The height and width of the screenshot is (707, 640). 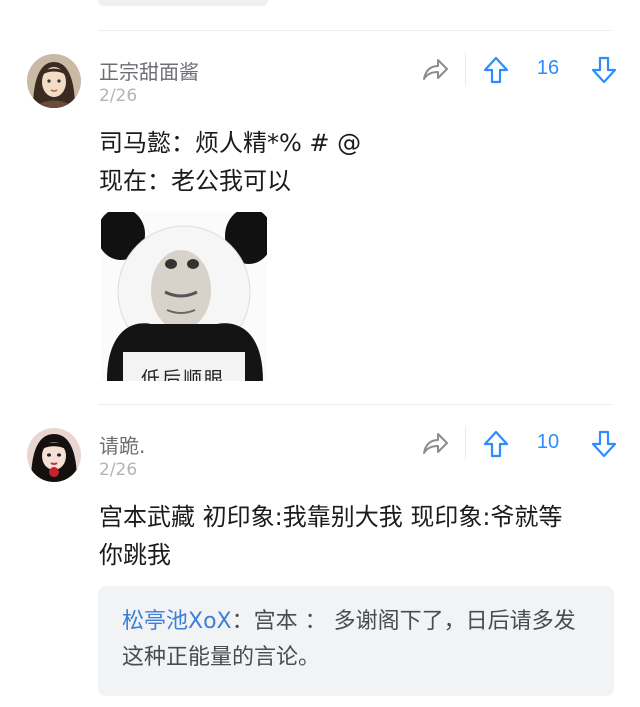 I want to click on panda-meme-image: 低后顺眼, so click(x=184, y=296).